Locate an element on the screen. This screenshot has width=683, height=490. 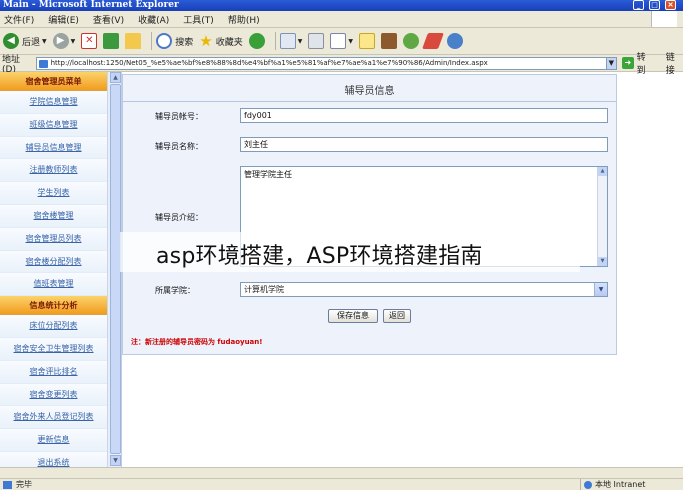
sidebar-item-changes: 宿舍变更列表 is located at coordinates (53, 395).